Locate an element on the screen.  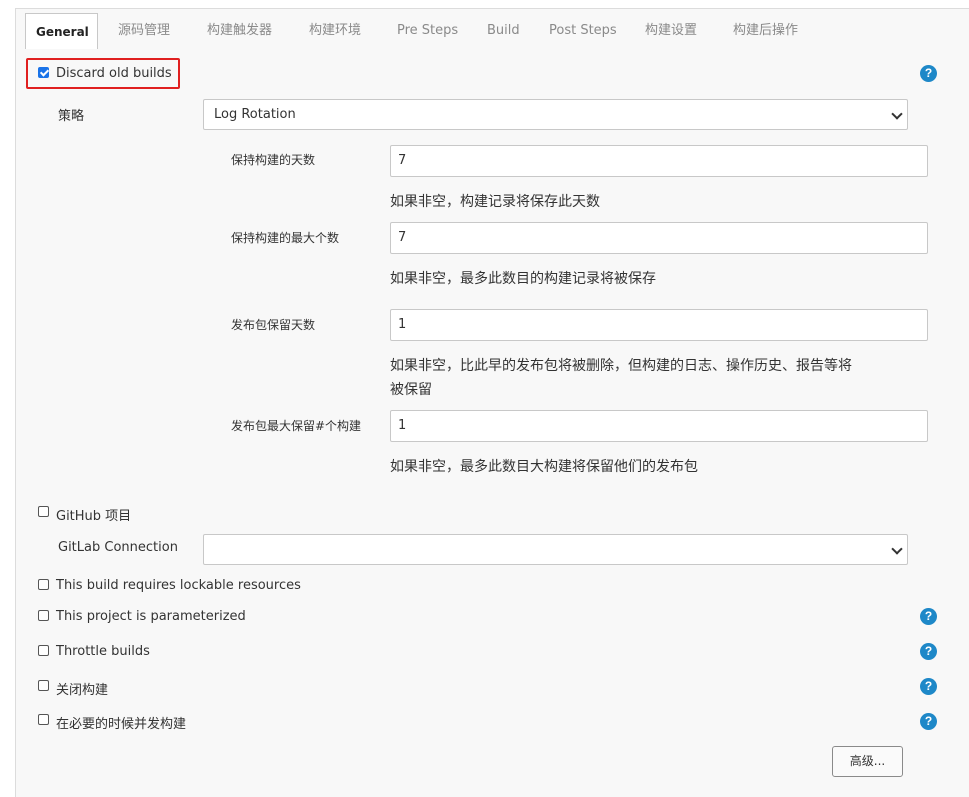
github-project-checkbox is located at coordinates (43, 511).